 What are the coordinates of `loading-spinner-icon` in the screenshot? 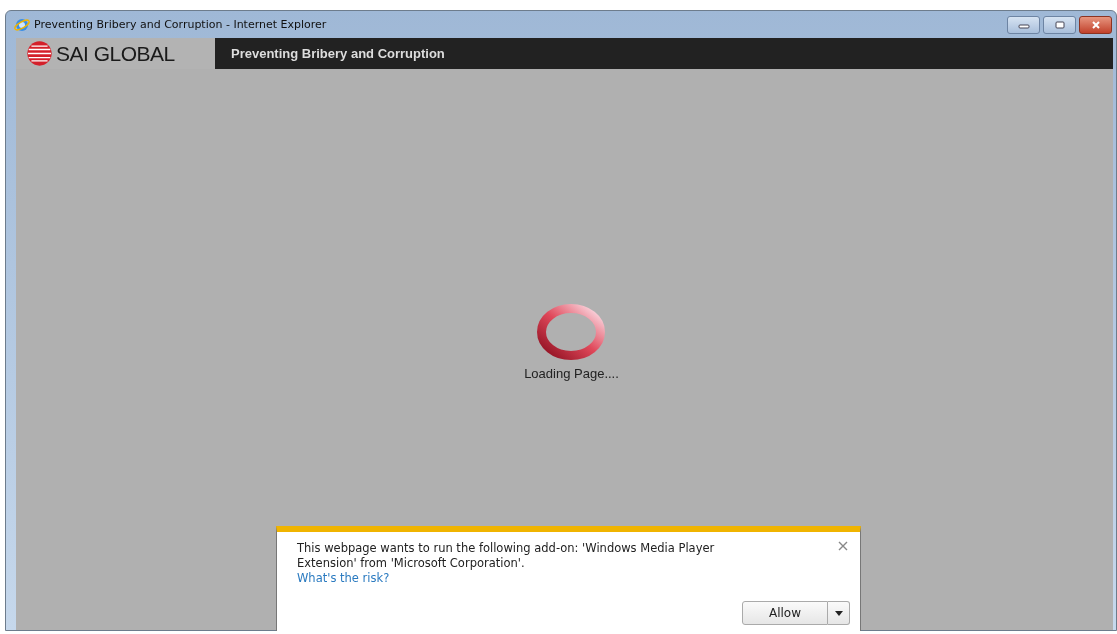 It's located at (571, 332).